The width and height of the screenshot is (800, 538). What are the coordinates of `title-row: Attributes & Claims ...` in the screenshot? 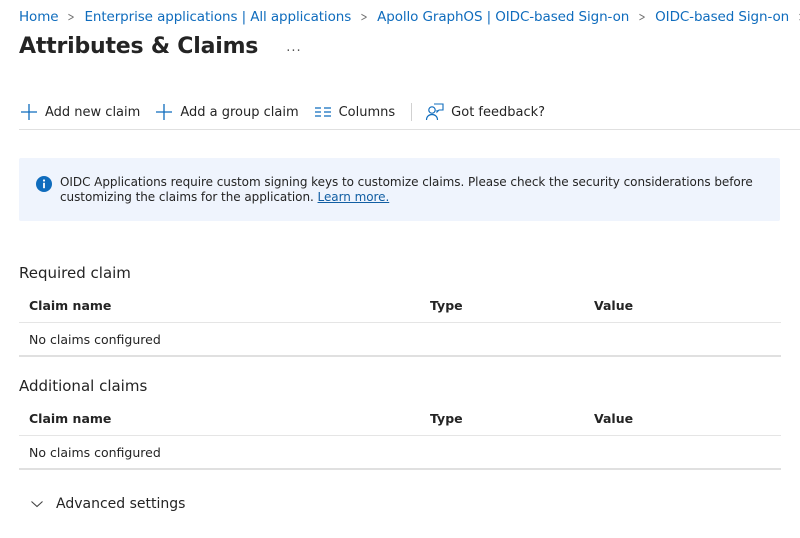 It's located at (160, 46).